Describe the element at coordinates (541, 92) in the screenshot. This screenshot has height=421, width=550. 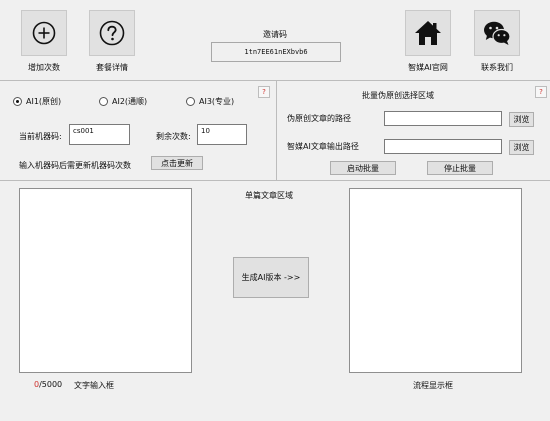
I see `batch-help-button: ?` at that location.